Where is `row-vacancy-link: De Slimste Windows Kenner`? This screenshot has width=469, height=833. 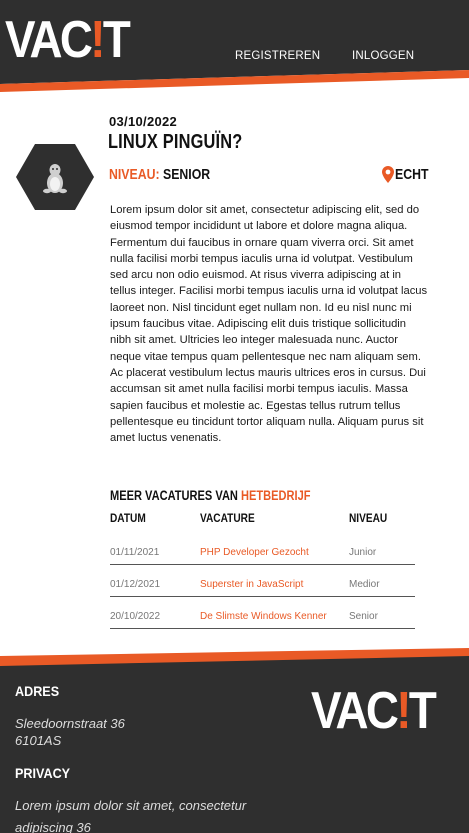
row-vacancy-link: De Slimste Windows Kenner is located at coordinates (263, 616).